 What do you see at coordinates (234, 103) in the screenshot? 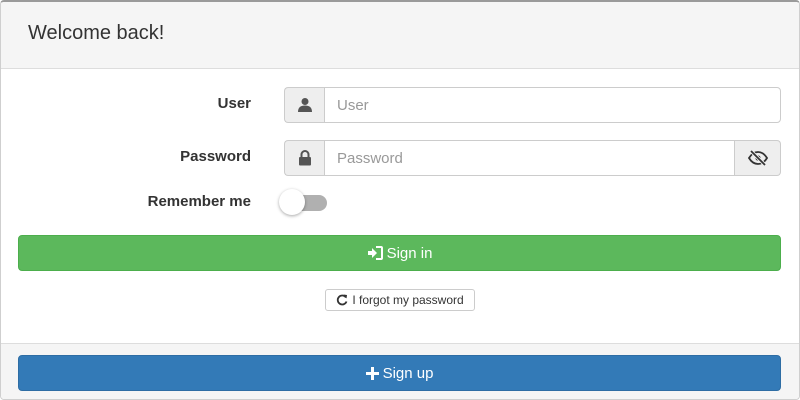
I see `user-label: User` at bounding box center [234, 103].